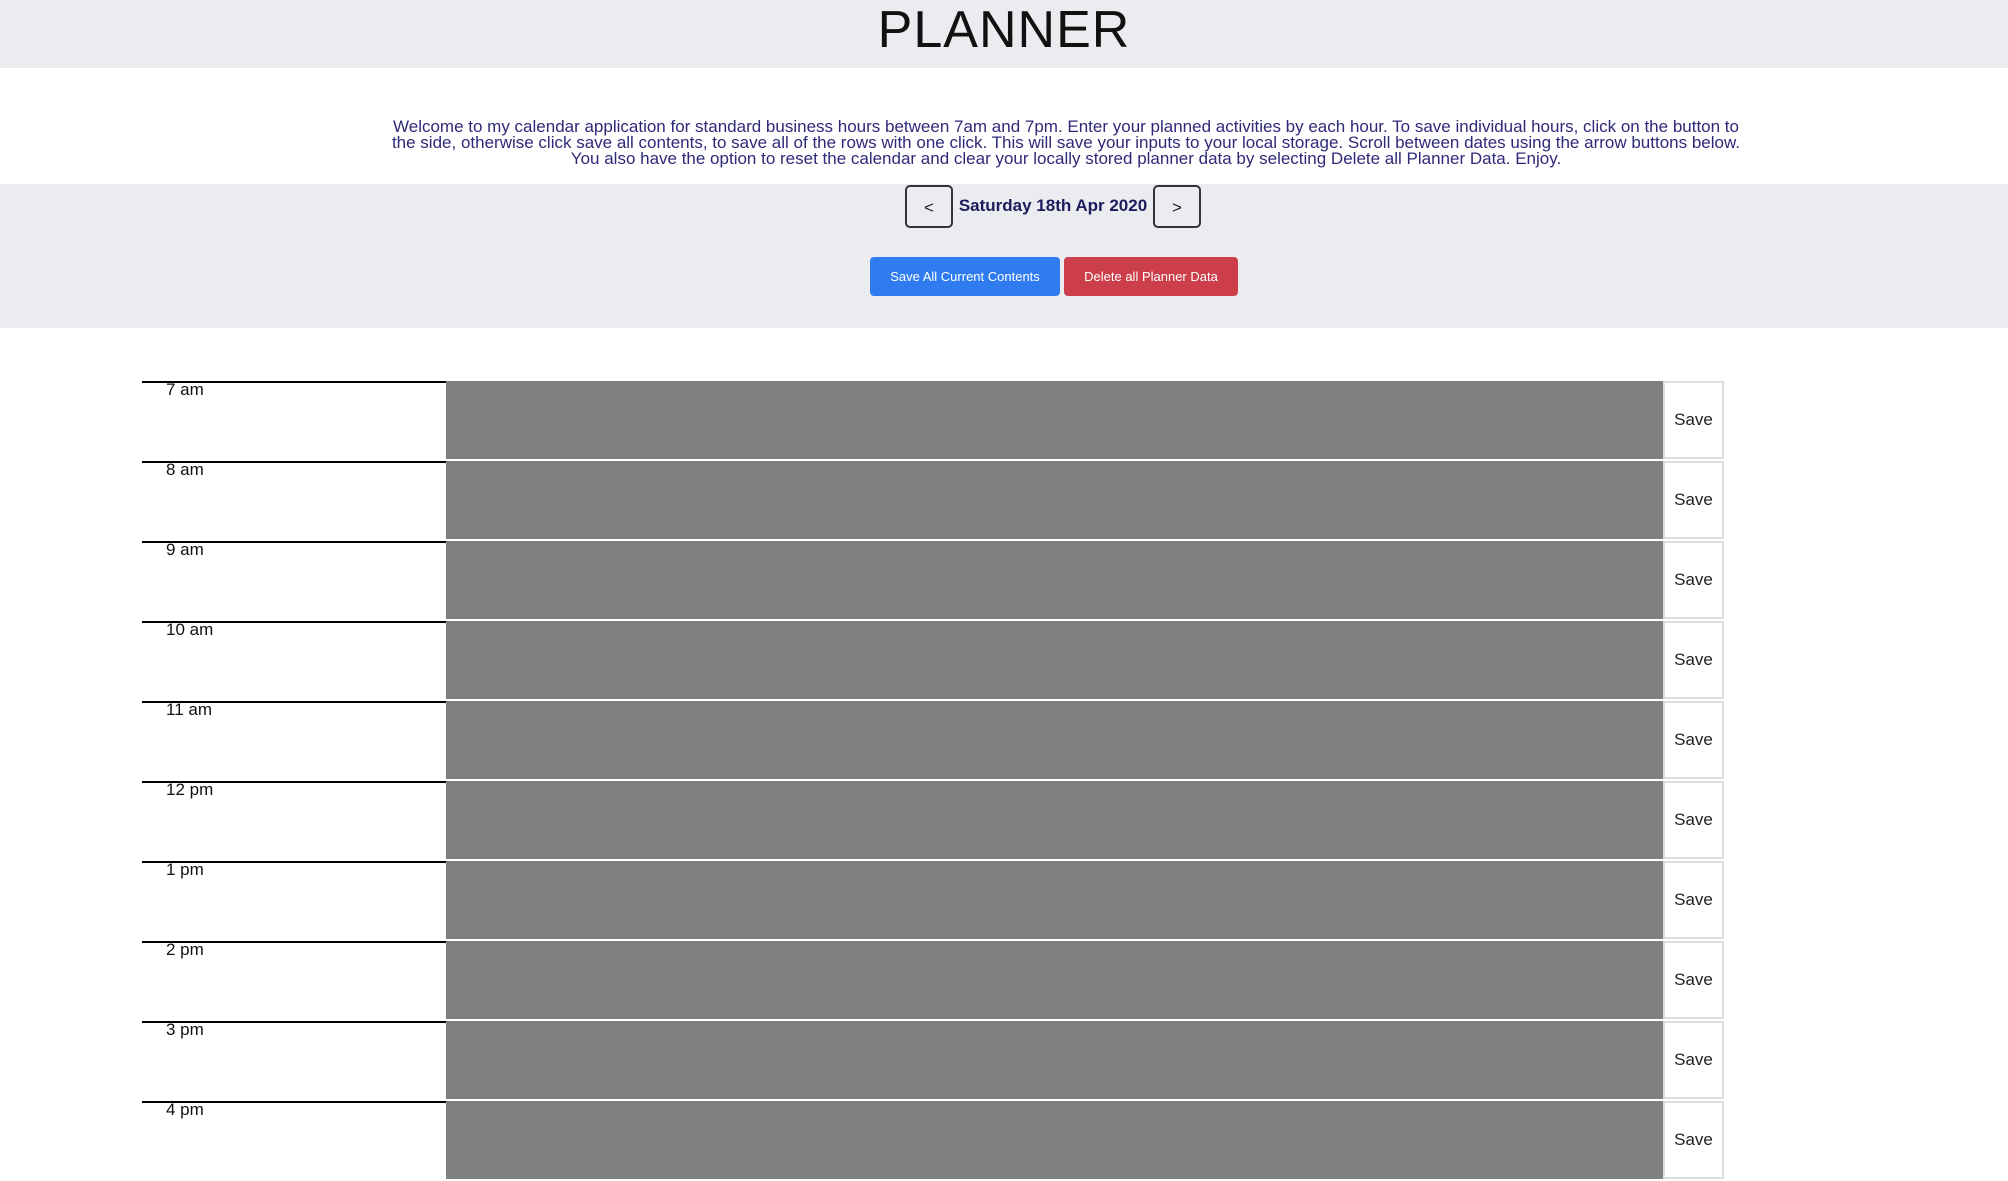 The height and width of the screenshot is (1181, 2008). What do you see at coordinates (1151, 276) in the screenshot?
I see `delete-all-button: Delete all Planner Data` at bounding box center [1151, 276].